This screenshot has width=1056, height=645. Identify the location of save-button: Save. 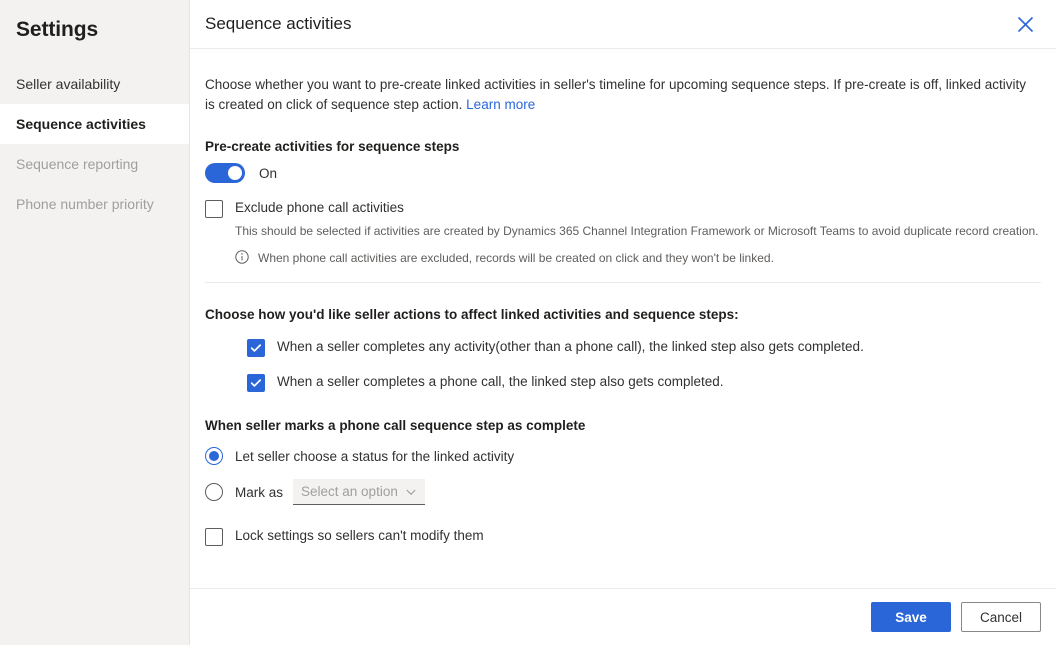
(911, 617).